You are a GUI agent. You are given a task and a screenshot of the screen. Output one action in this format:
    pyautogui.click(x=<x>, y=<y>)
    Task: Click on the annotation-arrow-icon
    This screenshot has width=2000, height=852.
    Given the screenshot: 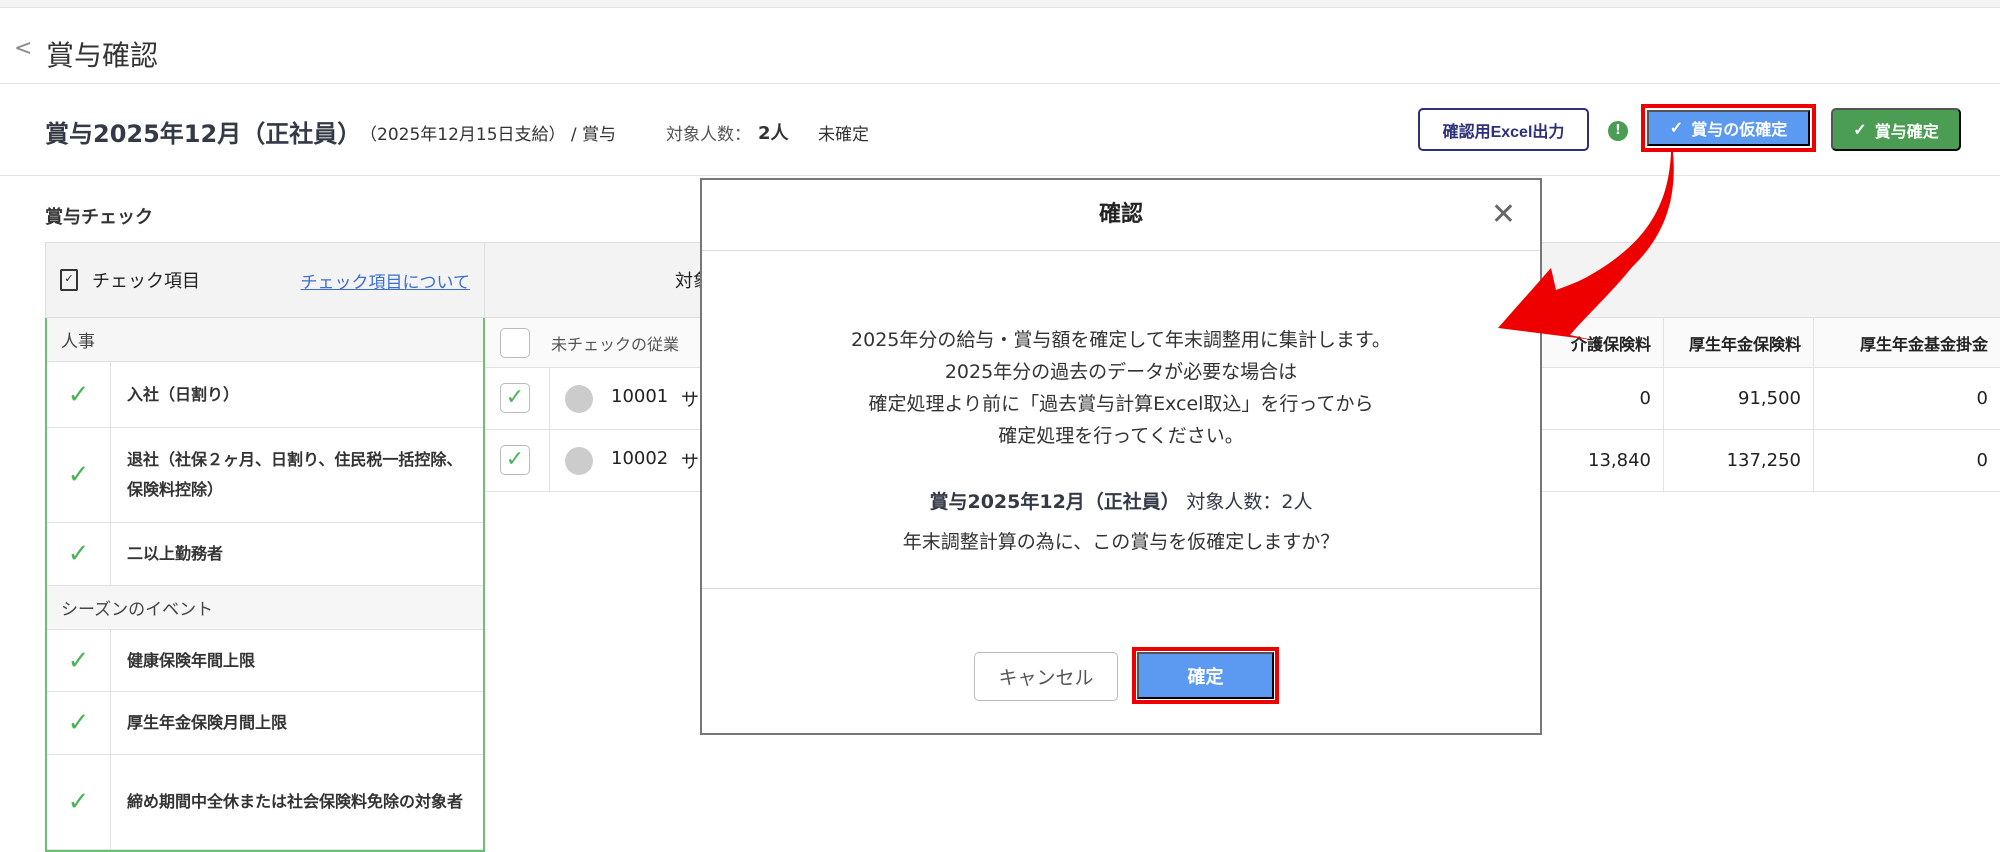 What is the action you would take?
    pyautogui.click(x=1586, y=246)
    